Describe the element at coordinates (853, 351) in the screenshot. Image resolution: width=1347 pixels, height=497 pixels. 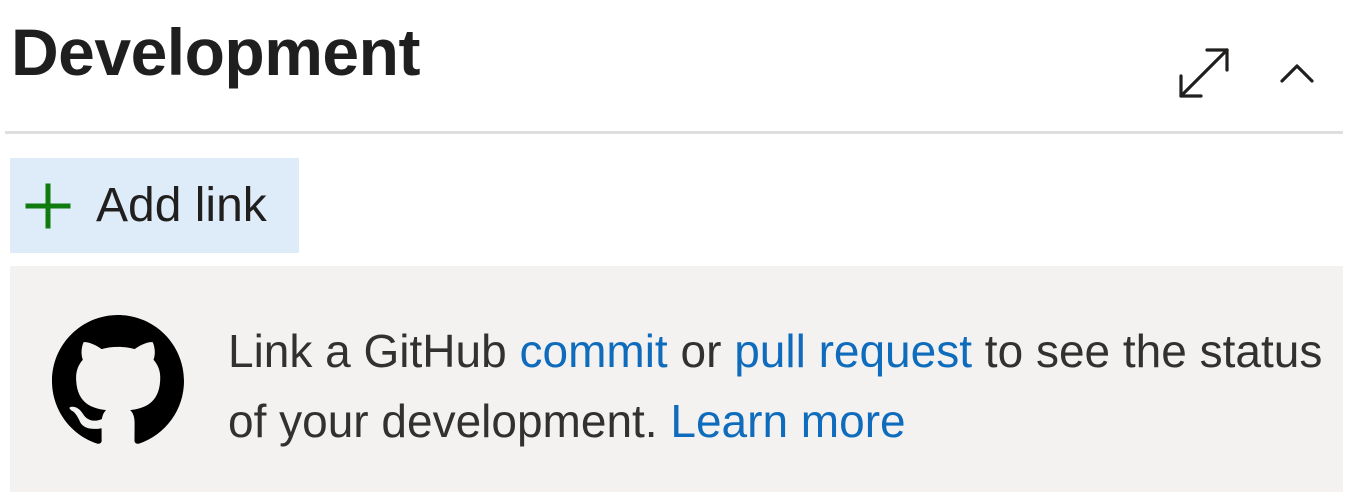
I see `pull-request-link: pull request` at that location.